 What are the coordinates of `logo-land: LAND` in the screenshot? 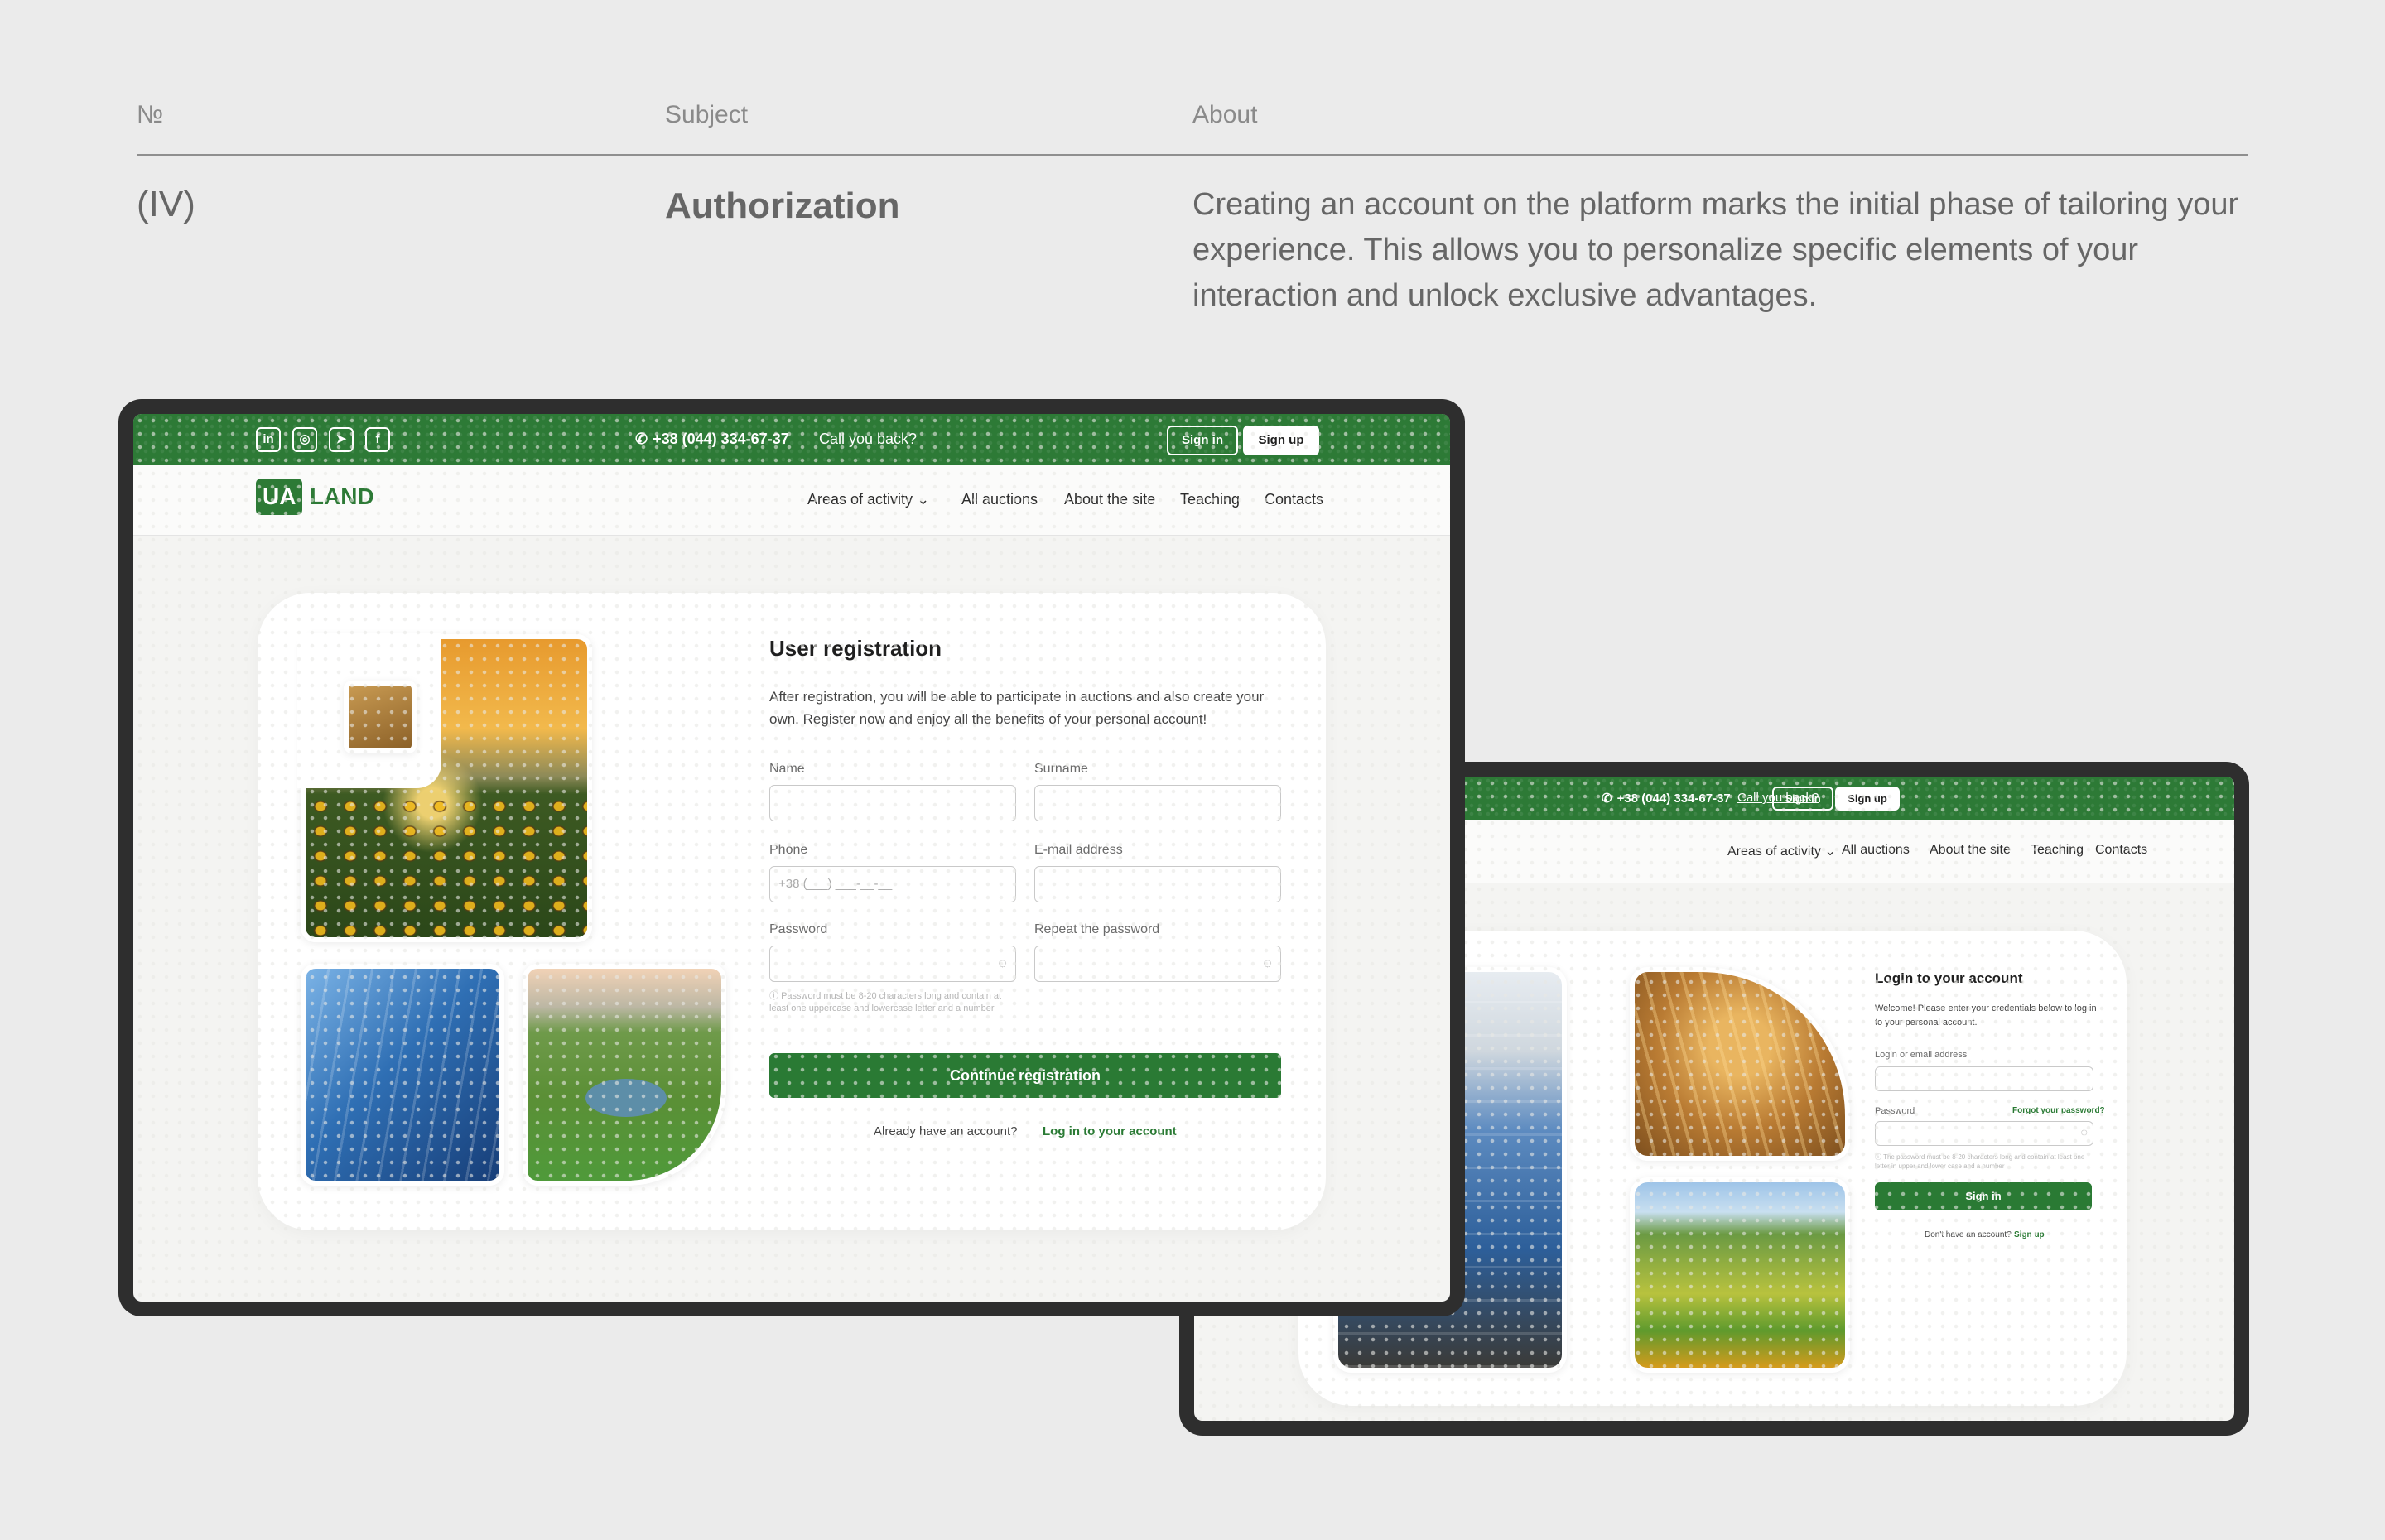 It's located at (341, 496).